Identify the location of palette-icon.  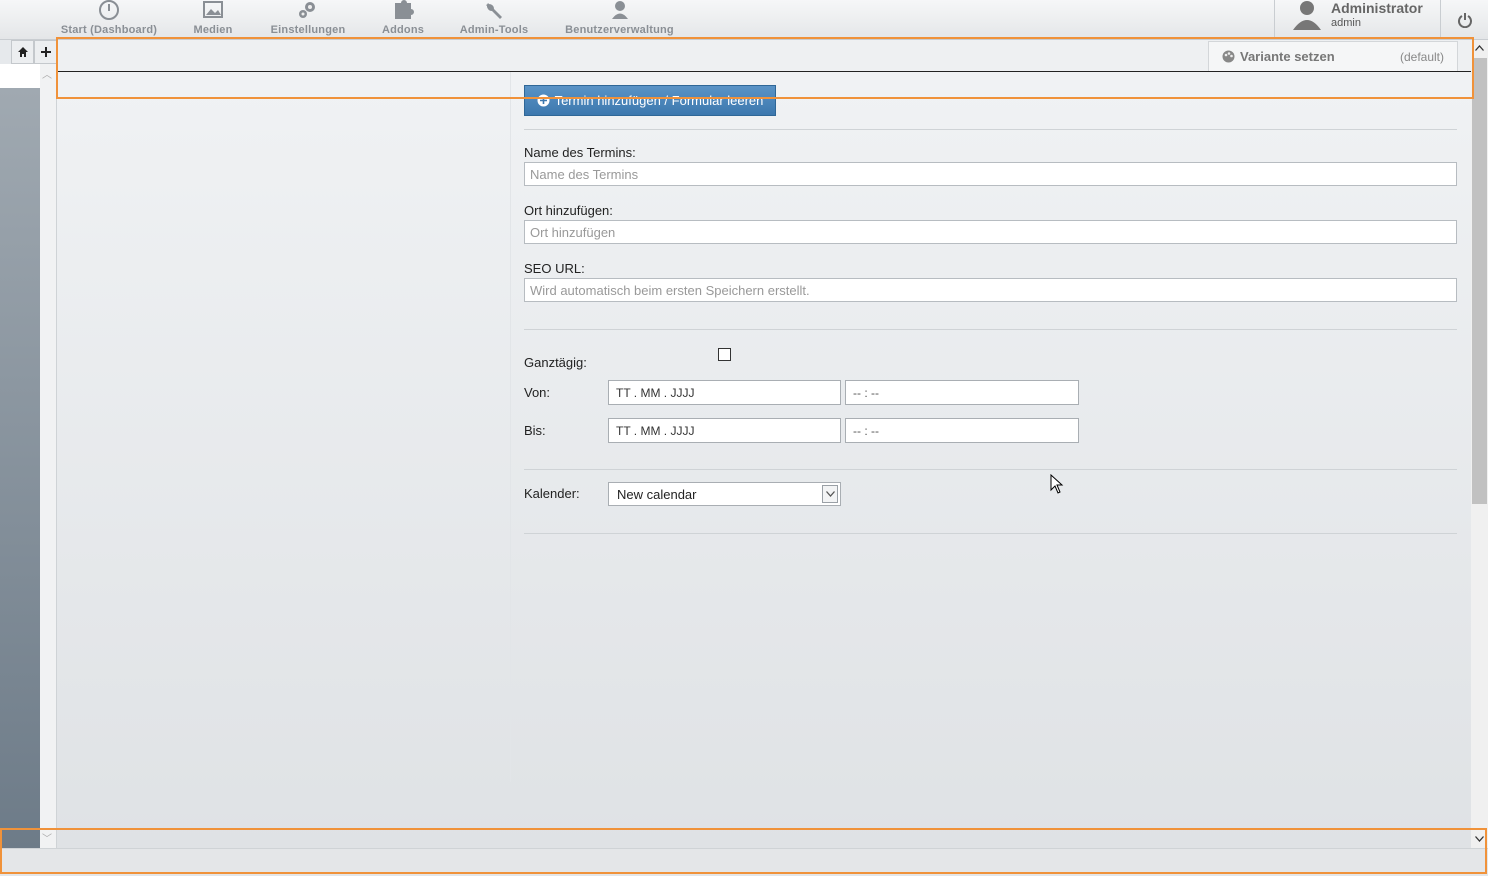
(1228, 56).